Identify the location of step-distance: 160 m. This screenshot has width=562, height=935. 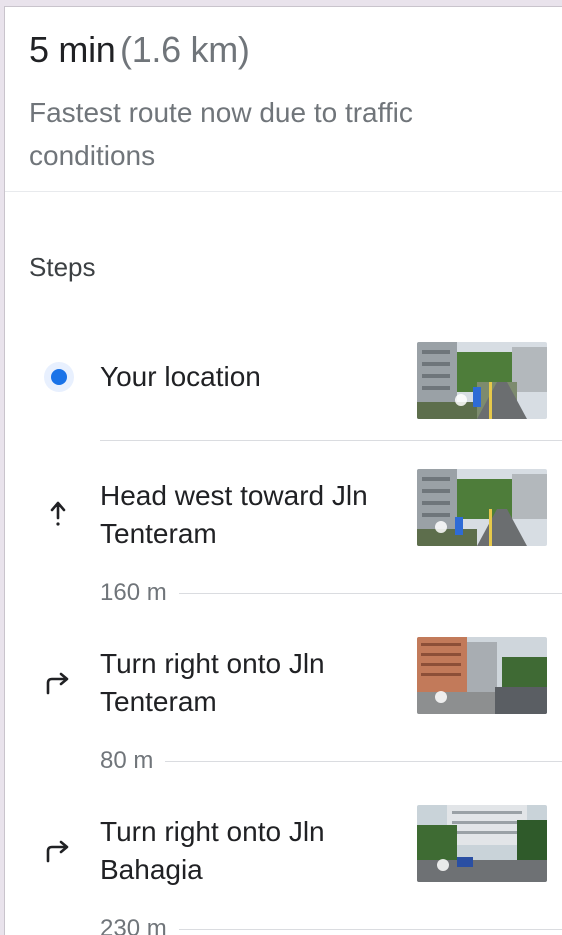
(331, 594).